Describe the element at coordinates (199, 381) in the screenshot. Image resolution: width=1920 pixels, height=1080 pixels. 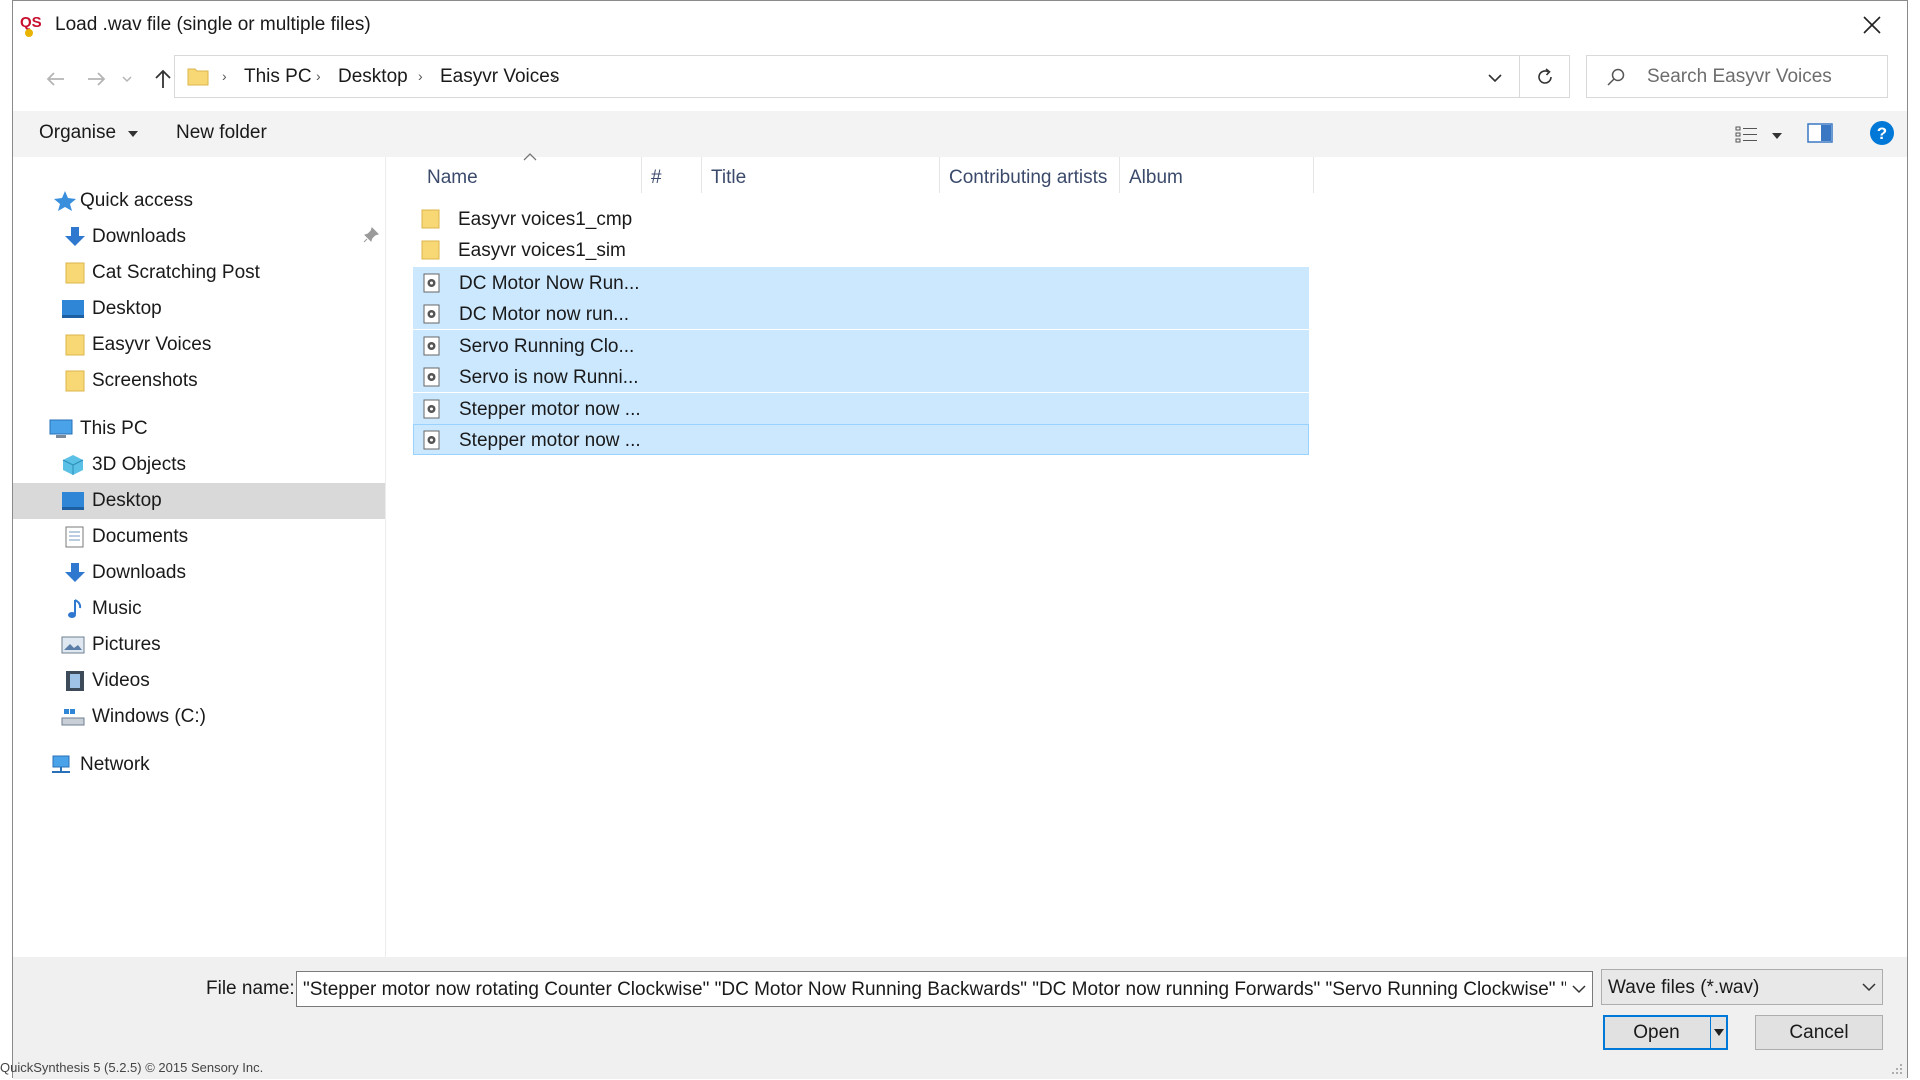
I see `sidebar-item-screenshots: Screenshots` at that location.